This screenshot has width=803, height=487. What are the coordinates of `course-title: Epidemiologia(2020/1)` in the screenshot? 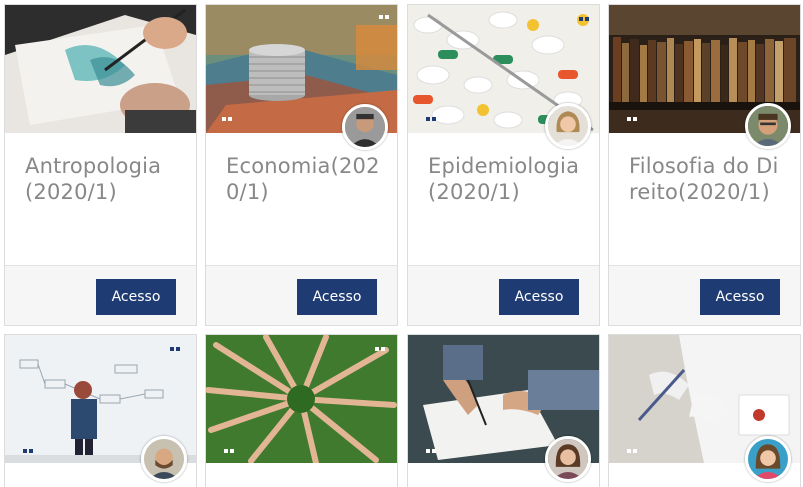 It's located at (506, 179).